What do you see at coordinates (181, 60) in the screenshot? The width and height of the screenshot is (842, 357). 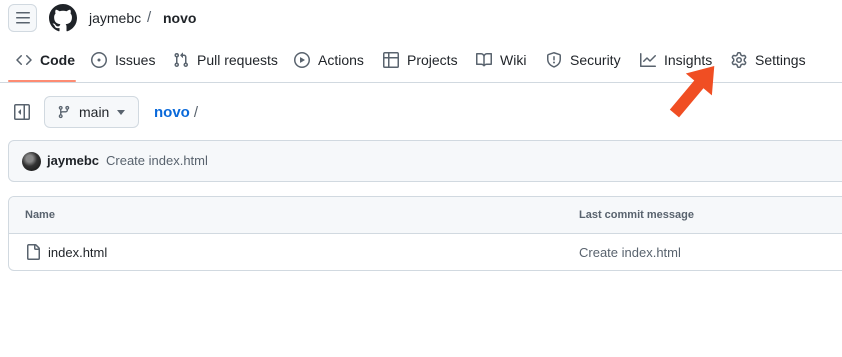 I see `pull-request-icon` at bounding box center [181, 60].